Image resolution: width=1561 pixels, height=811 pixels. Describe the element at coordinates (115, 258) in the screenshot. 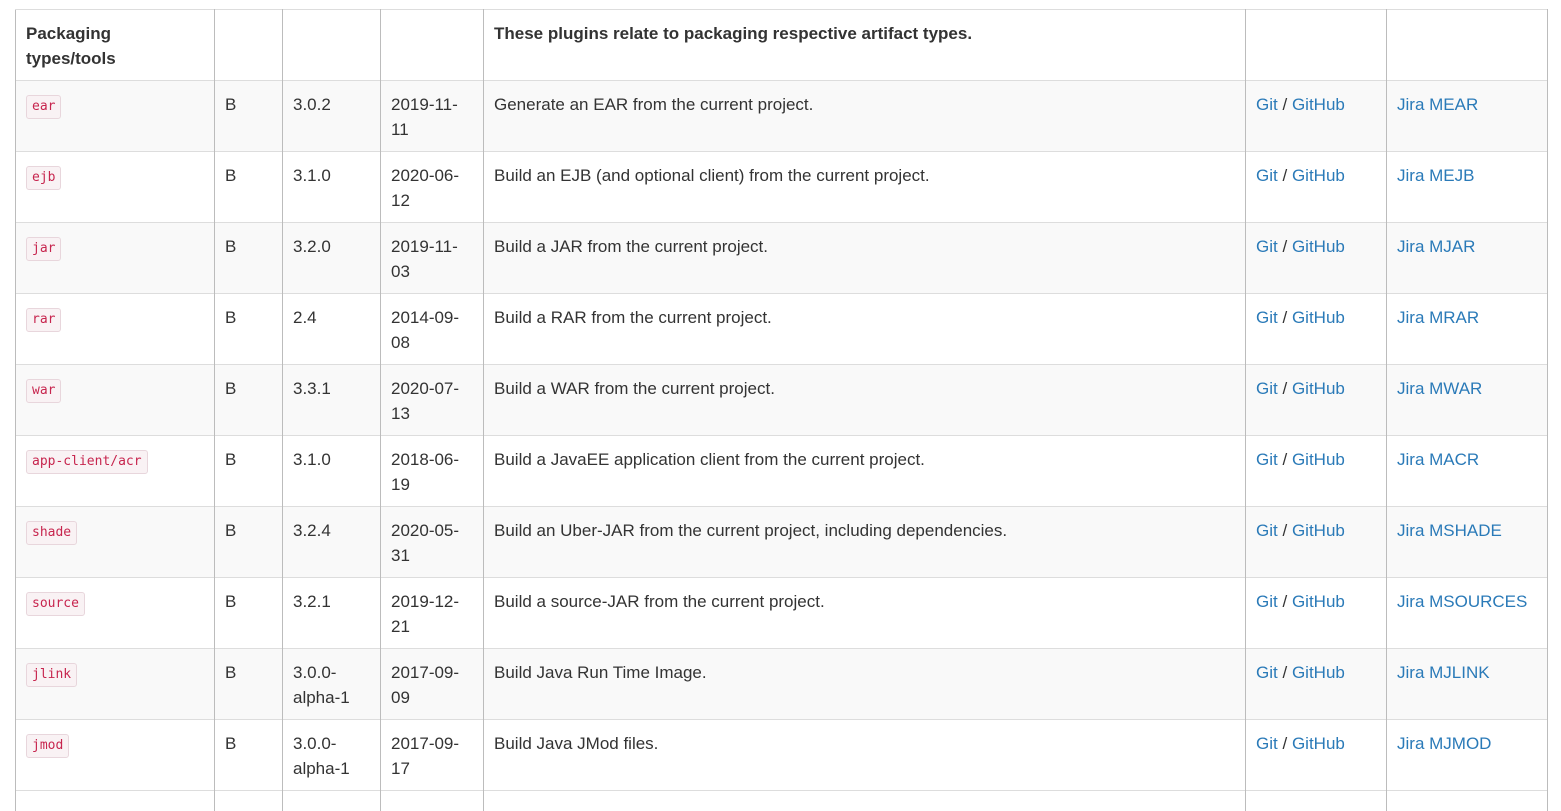

I see `plugin-name-cell: jar` at that location.